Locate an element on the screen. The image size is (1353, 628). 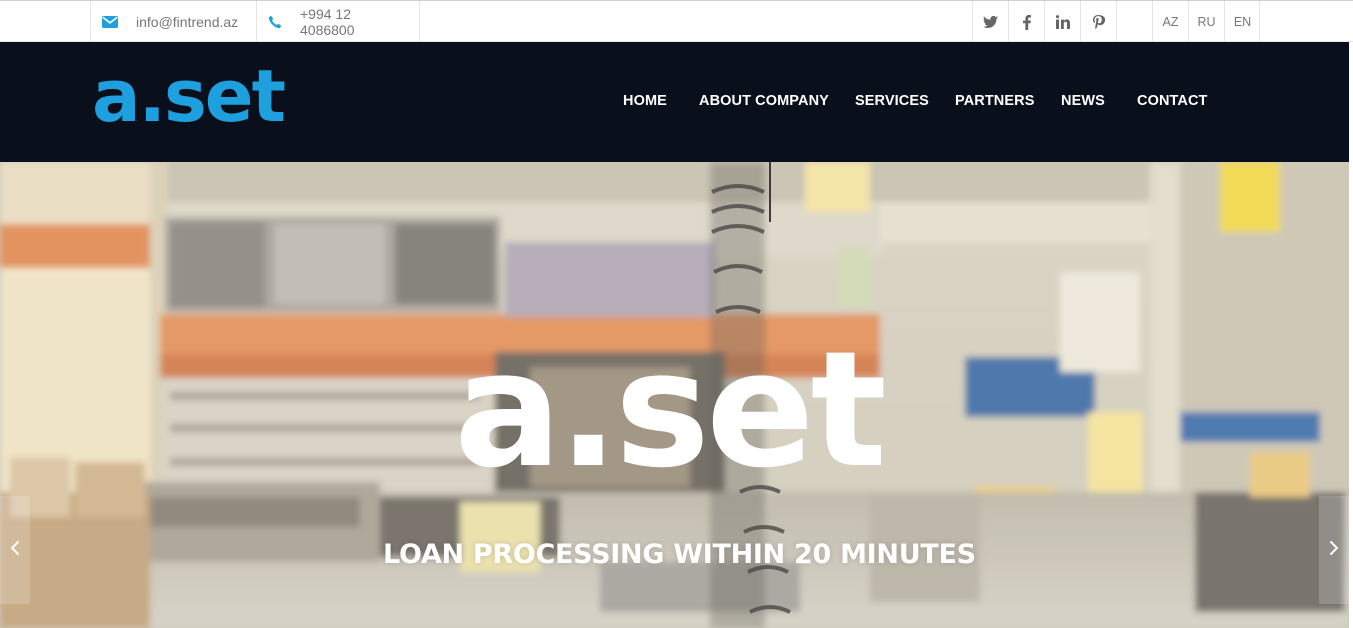
site-logo: a.set is located at coordinates (189, 96).